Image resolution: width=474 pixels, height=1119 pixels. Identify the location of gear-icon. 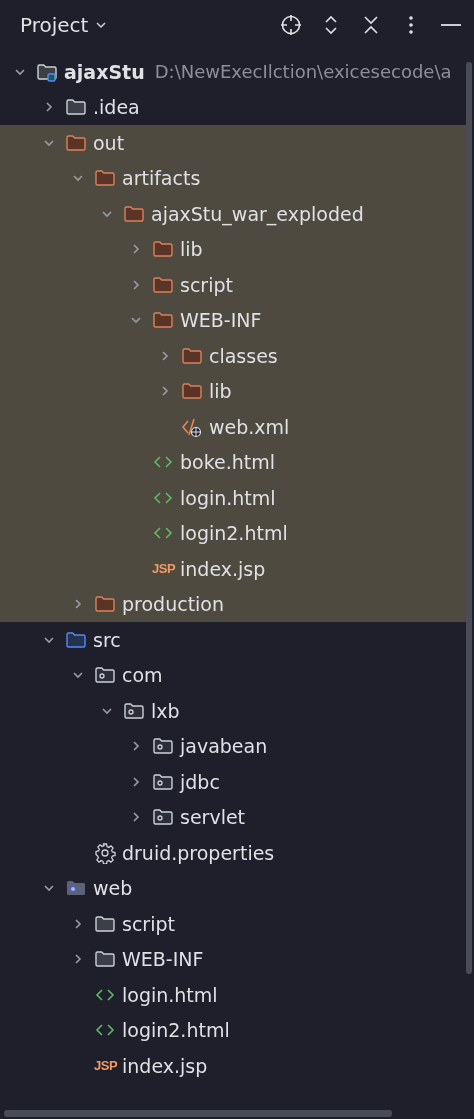
(105, 852).